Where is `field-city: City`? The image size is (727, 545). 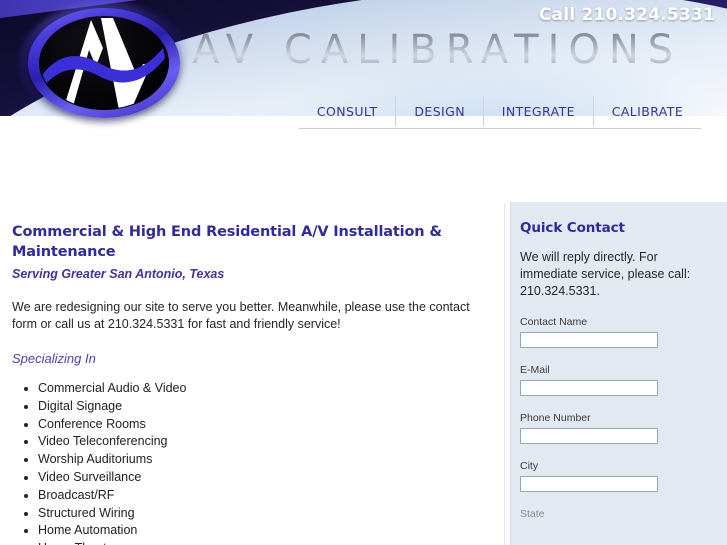
field-city: City is located at coordinates (615, 476).